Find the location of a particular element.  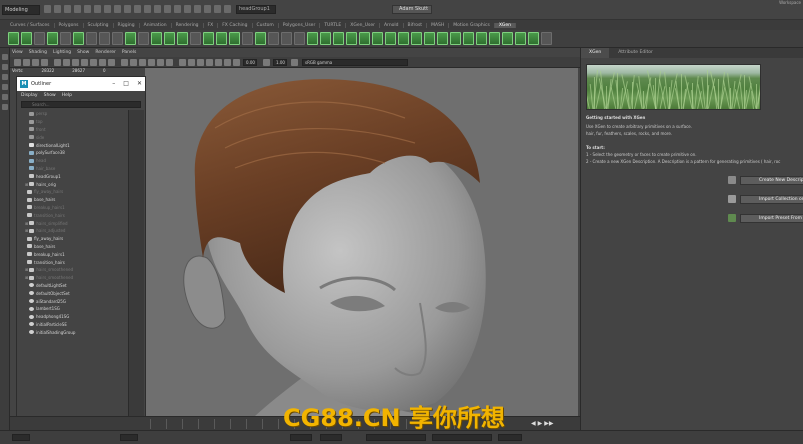

play-icon: ▶ is located at coordinates (540, 423).